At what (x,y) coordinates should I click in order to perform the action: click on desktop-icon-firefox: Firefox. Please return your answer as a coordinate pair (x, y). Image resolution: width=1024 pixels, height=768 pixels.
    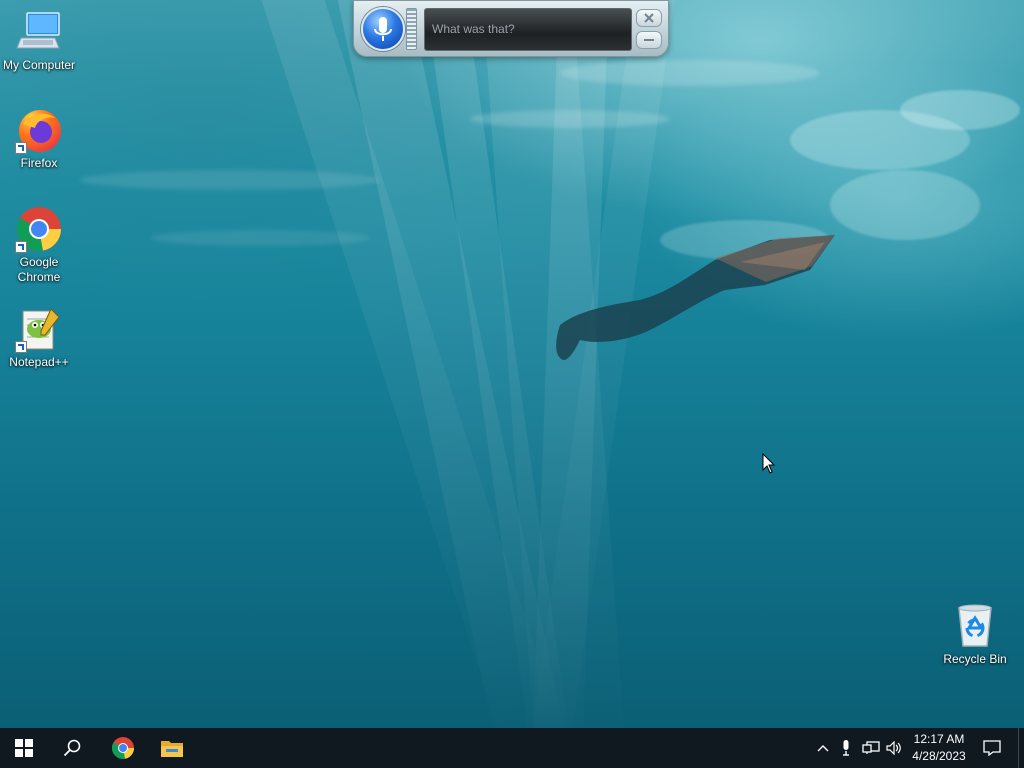
    Looking at the image, I should click on (39, 138).